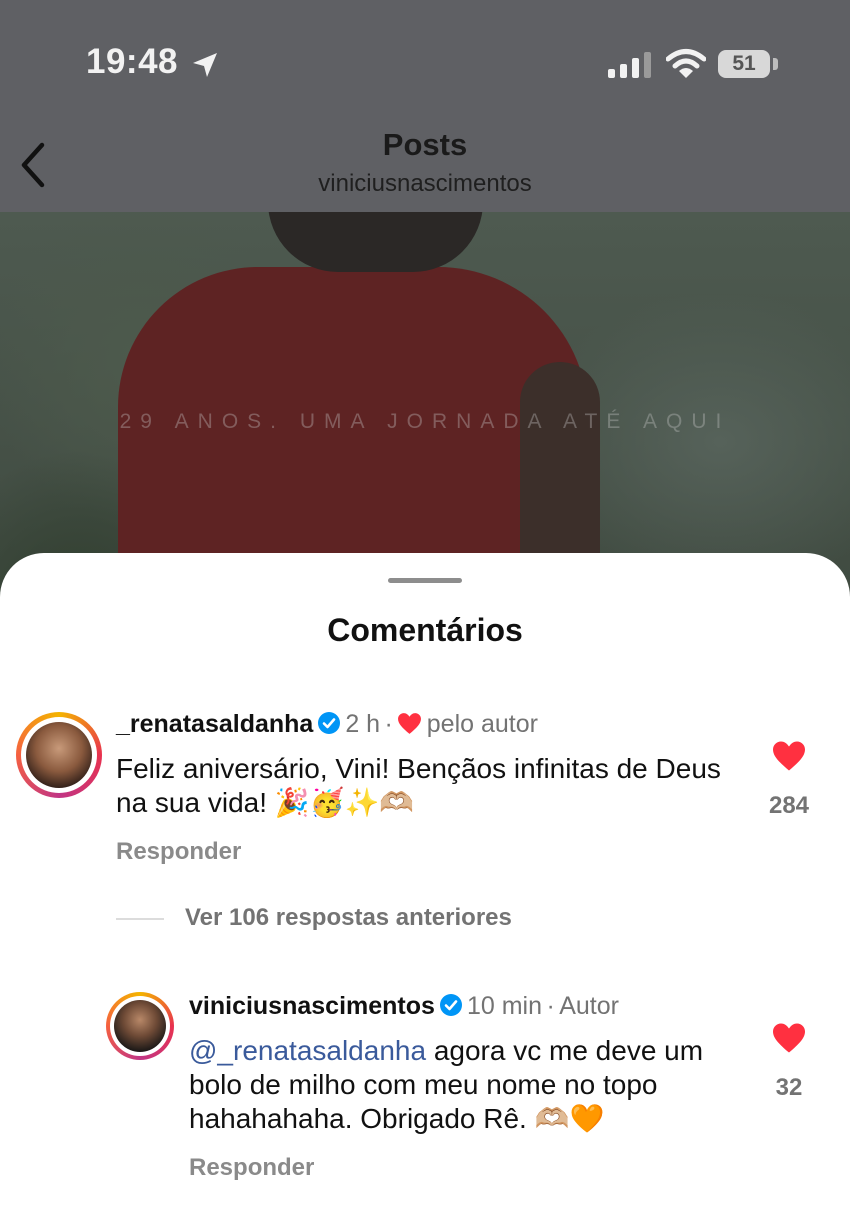 The image size is (850, 1213). I want to click on author-label: Autor, so click(589, 1006).